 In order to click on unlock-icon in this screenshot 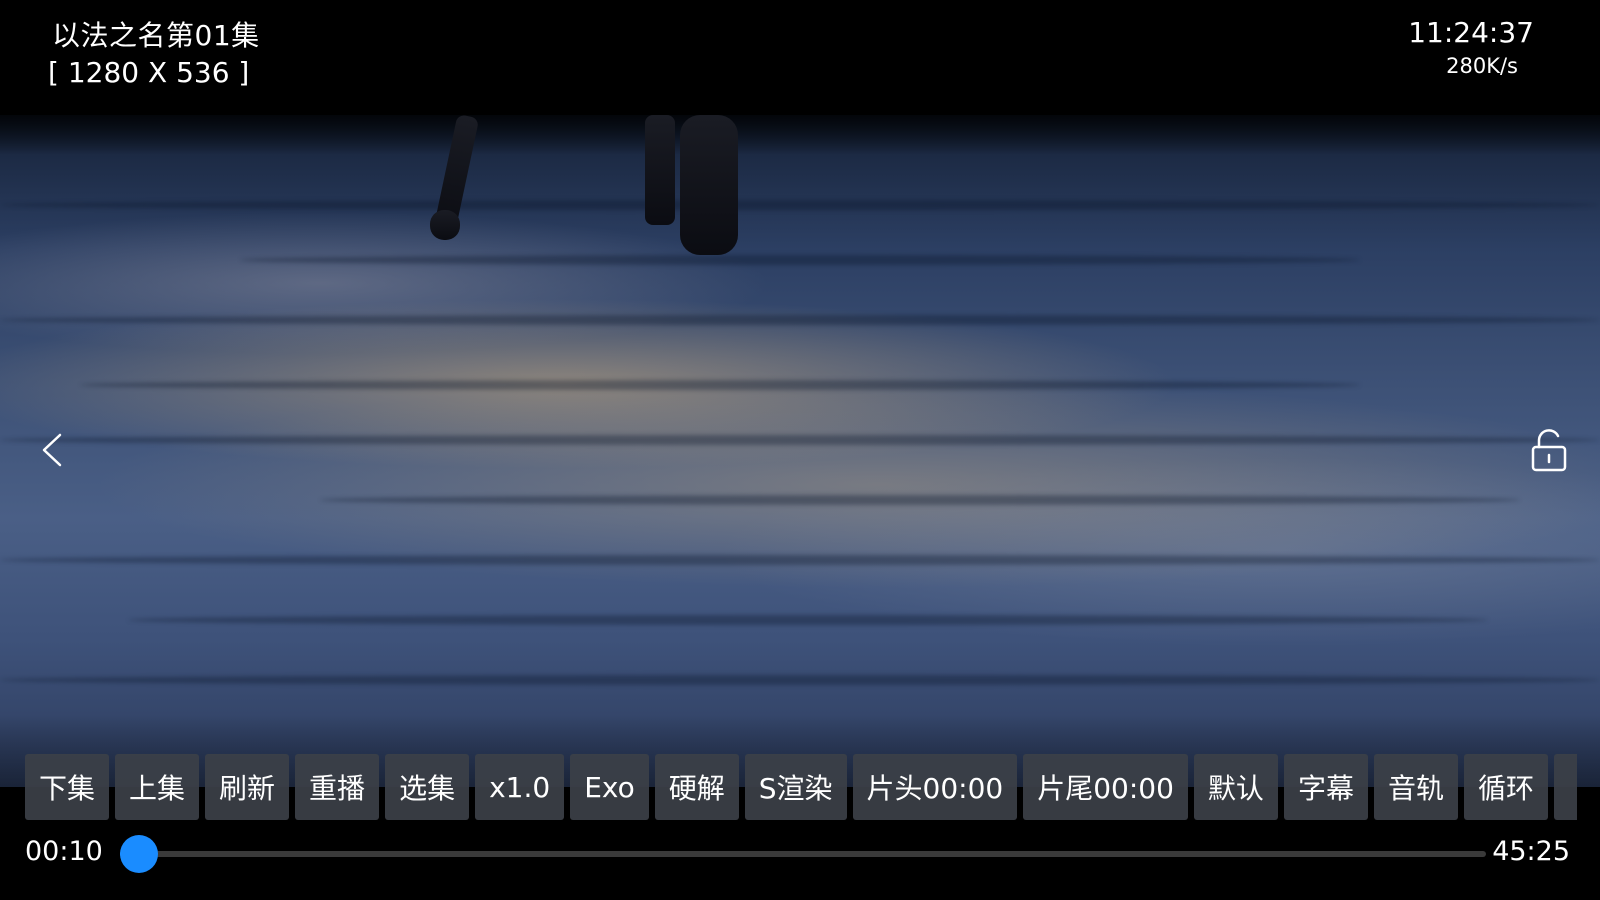, I will do `click(1549, 450)`.